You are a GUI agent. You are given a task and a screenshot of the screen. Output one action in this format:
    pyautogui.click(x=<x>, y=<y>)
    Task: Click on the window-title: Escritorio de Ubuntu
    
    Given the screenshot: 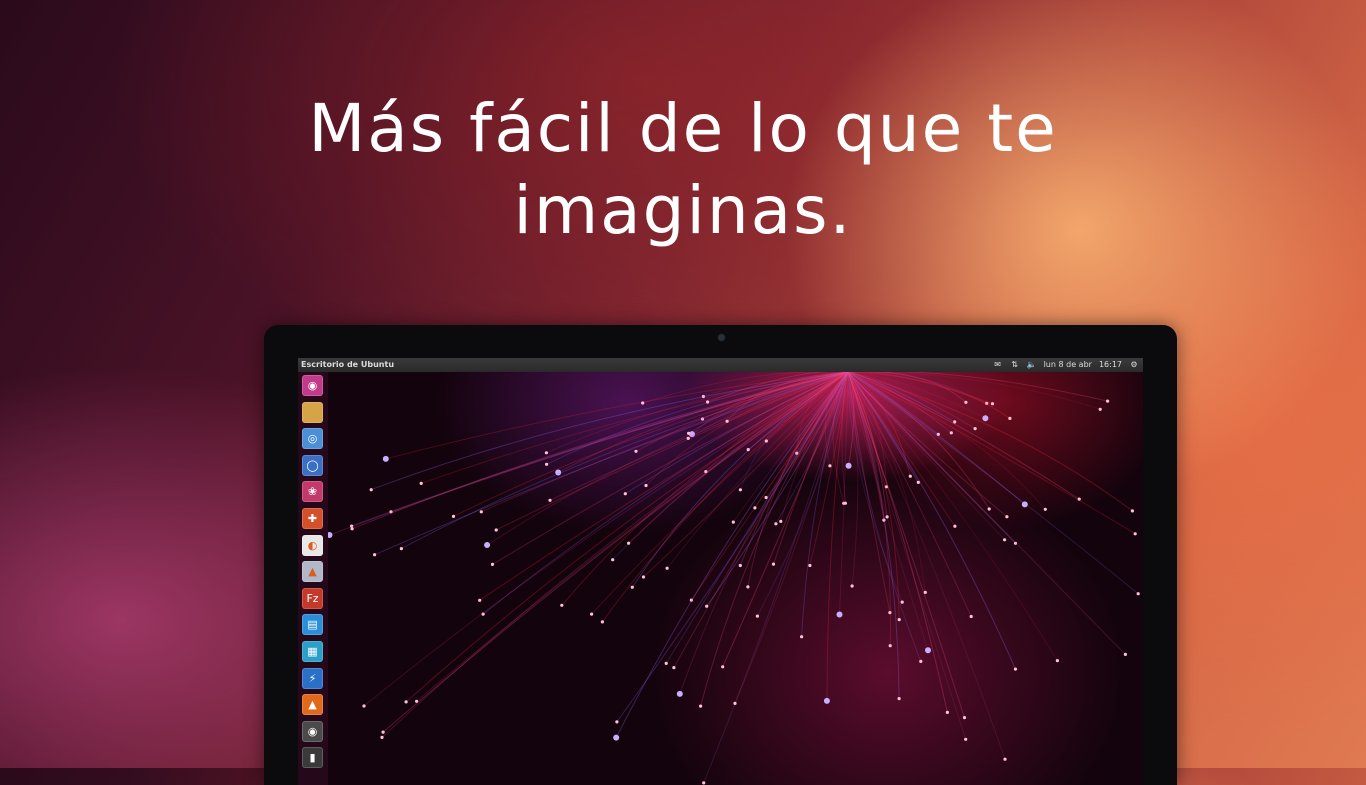 What is the action you would take?
    pyautogui.click(x=348, y=364)
    